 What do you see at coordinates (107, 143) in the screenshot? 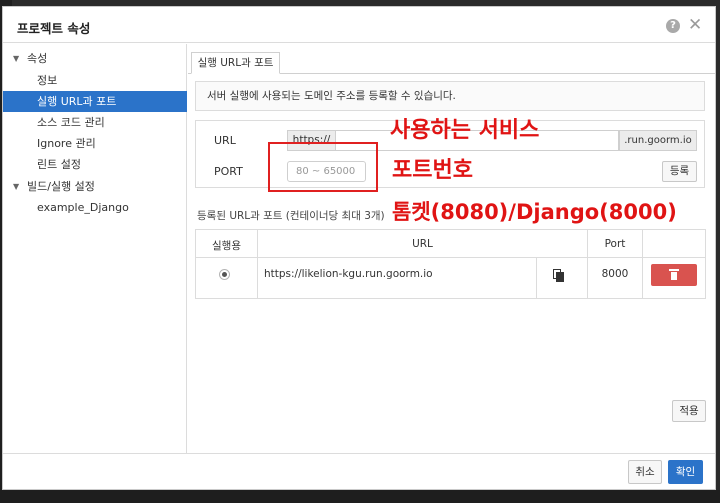
I see `sidebar-item-ignore: Ignore 관리` at bounding box center [107, 143].